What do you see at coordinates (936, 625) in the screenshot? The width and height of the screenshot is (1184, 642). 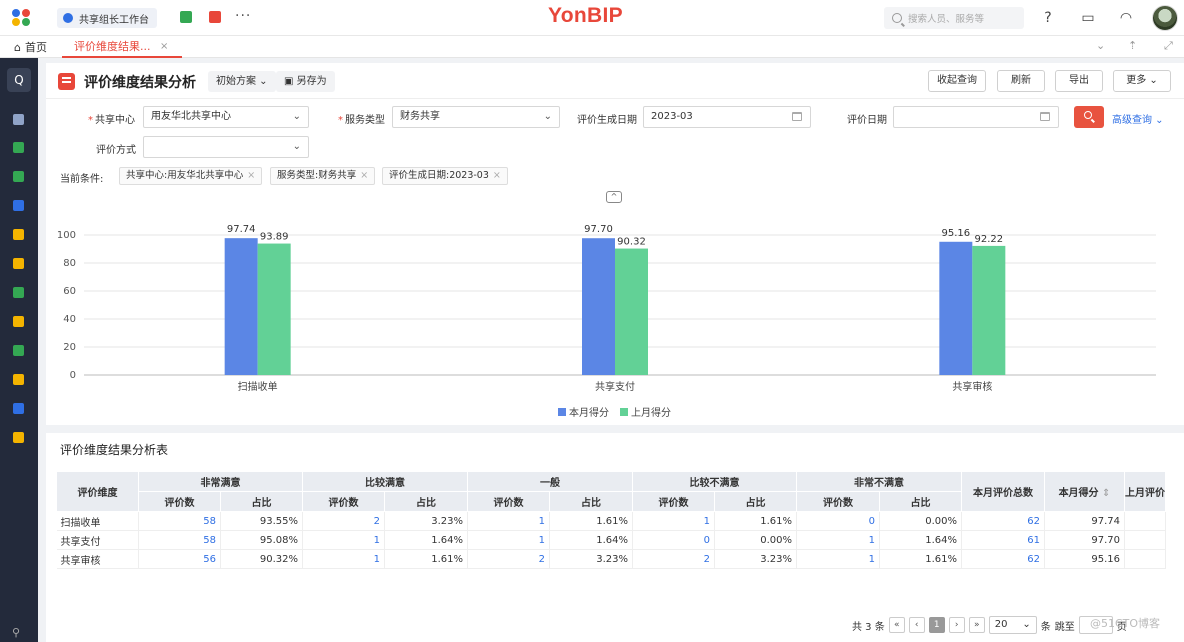 I see `current-page: 1` at bounding box center [936, 625].